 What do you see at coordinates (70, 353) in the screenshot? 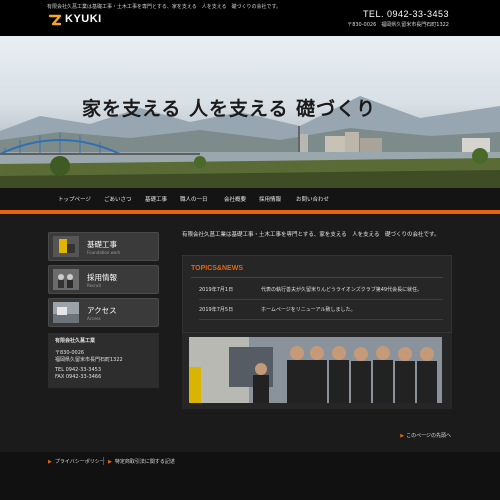
I see `company-postal: 〒830-0026` at bounding box center [70, 353].